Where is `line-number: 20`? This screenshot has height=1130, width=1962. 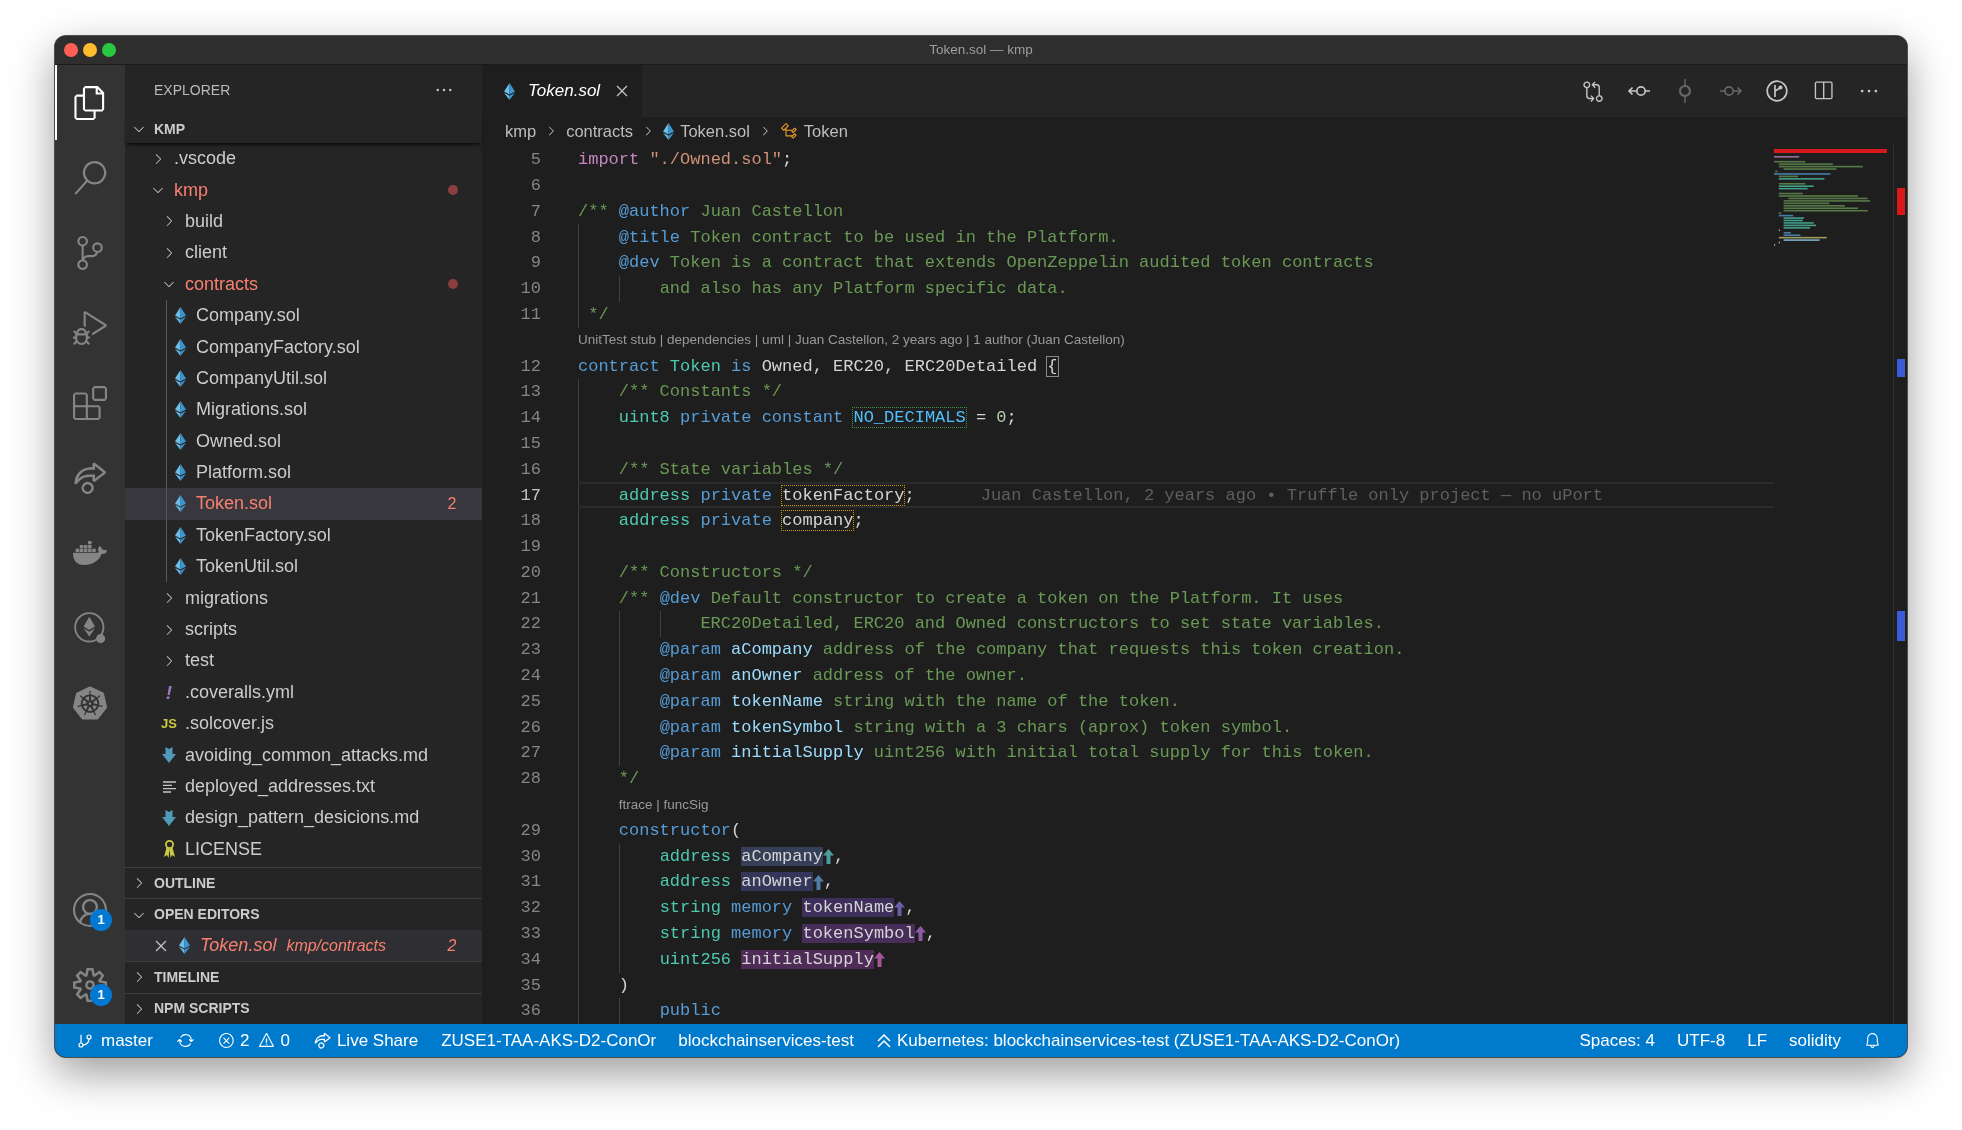
line-number: 20 is located at coordinates (530, 572).